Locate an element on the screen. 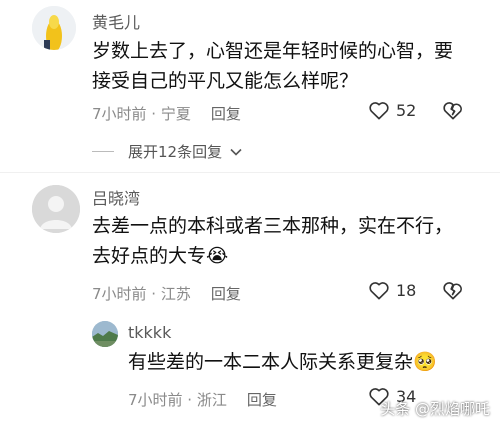 This screenshot has height=427, width=500. time-location: 7小时前 · 浙江 is located at coordinates (177, 400).